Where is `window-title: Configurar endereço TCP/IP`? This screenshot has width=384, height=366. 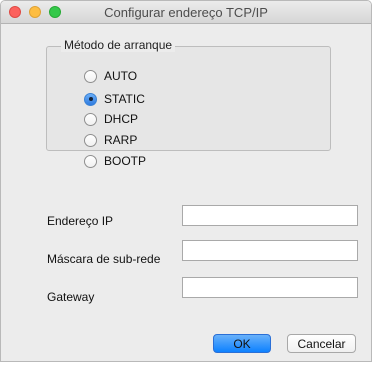
window-title: Configurar endereço TCP/IP is located at coordinates (186, 12).